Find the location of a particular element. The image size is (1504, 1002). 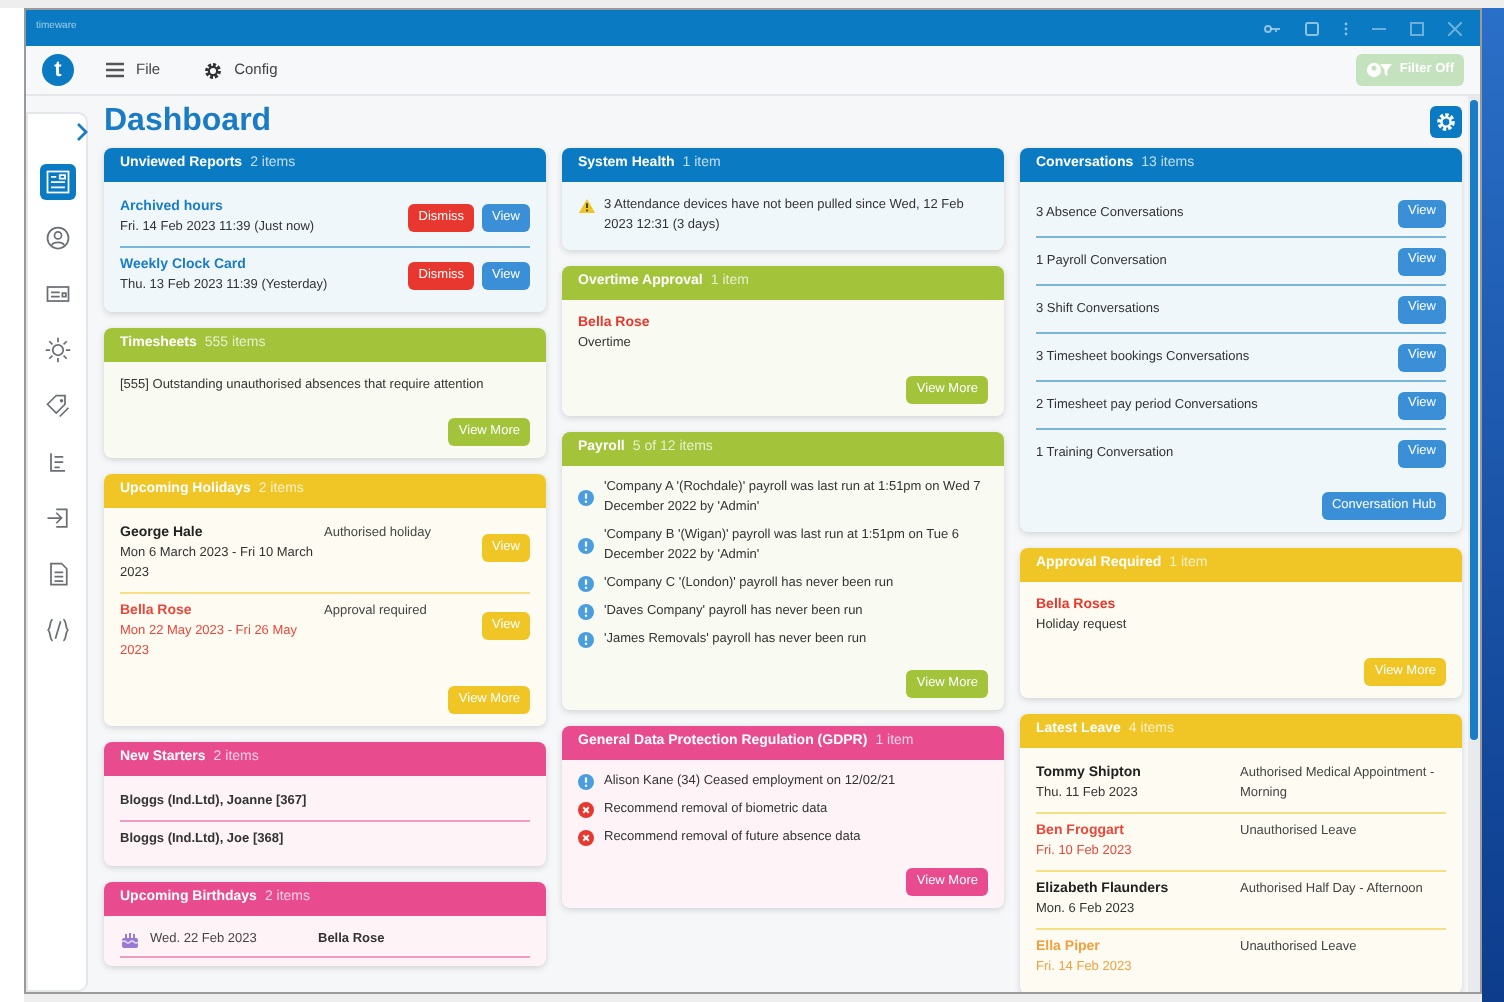

warning-icon is located at coordinates (587, 206).